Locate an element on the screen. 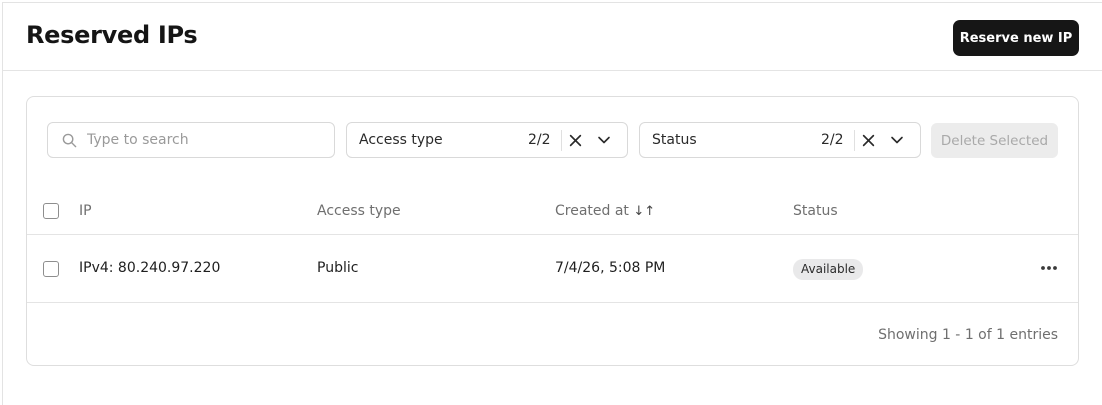  search-box is located at coordinates (191, 140).